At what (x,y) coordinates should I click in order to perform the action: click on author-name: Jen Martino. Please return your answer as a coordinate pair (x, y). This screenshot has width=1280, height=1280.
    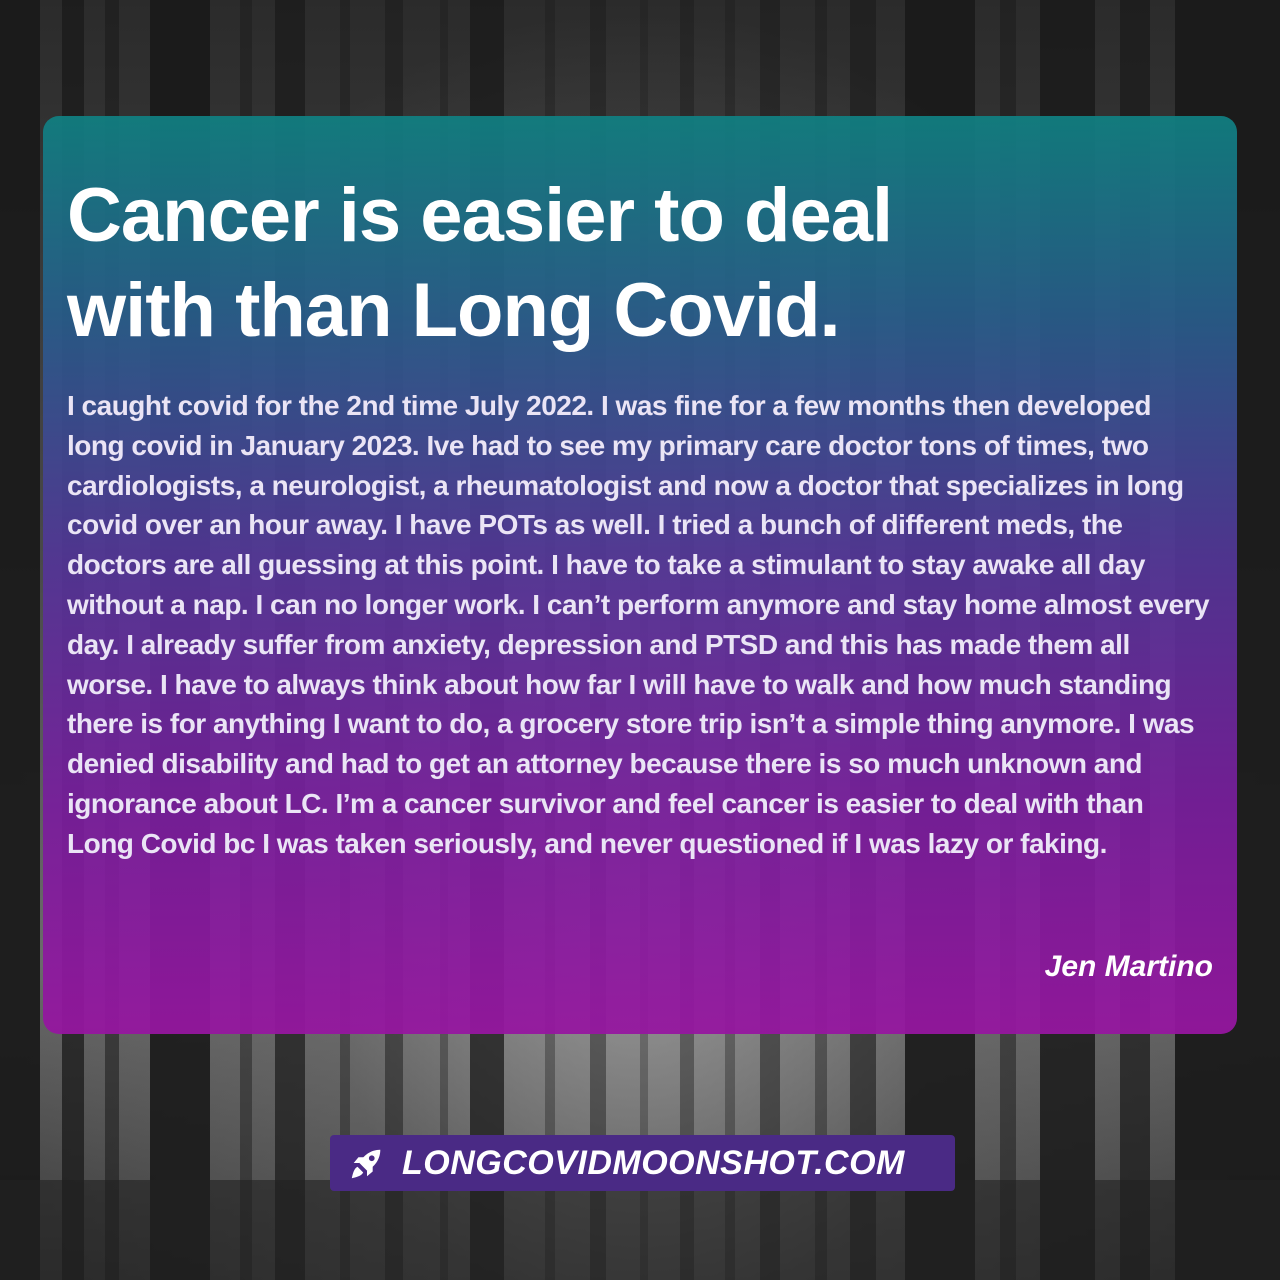
    Looking at the image, I should click on (1128, 966).